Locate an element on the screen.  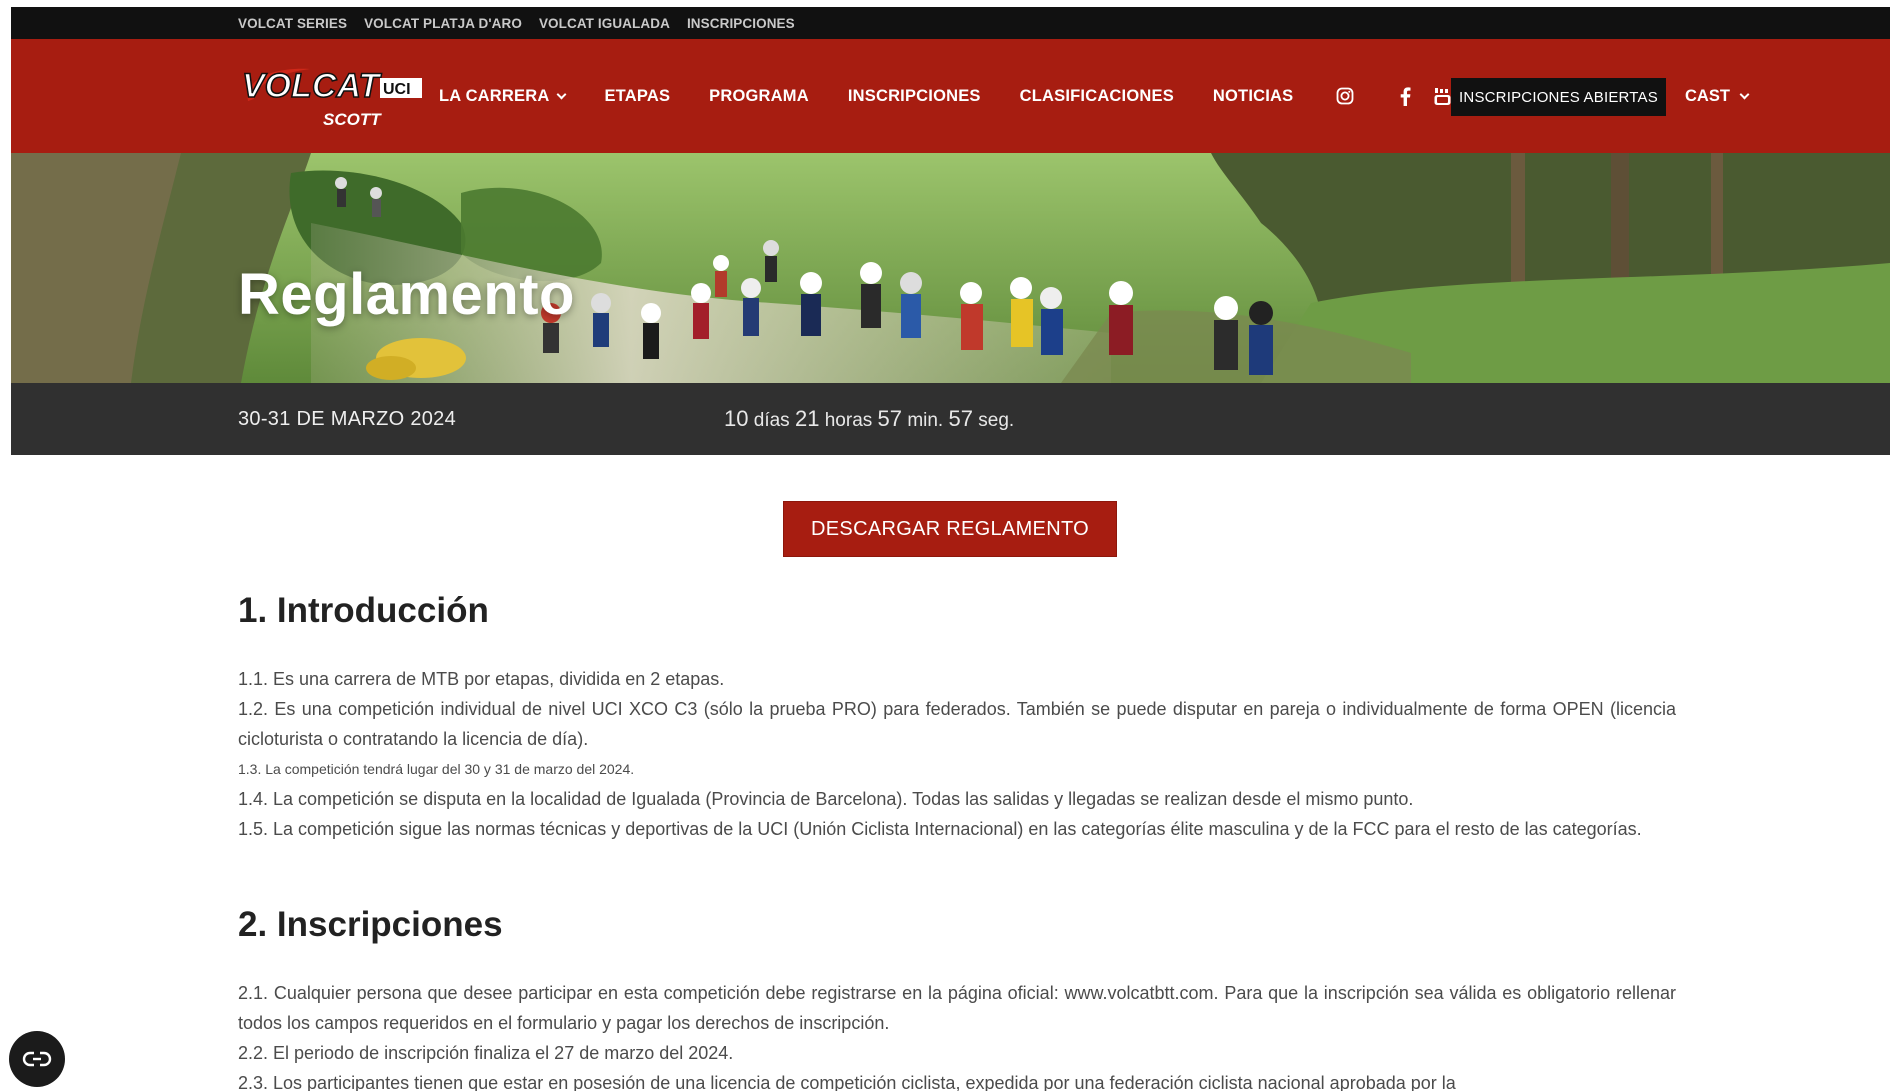
section-heading-inscripciones: 2. Inscripciones is located at coordinates (370, 924).